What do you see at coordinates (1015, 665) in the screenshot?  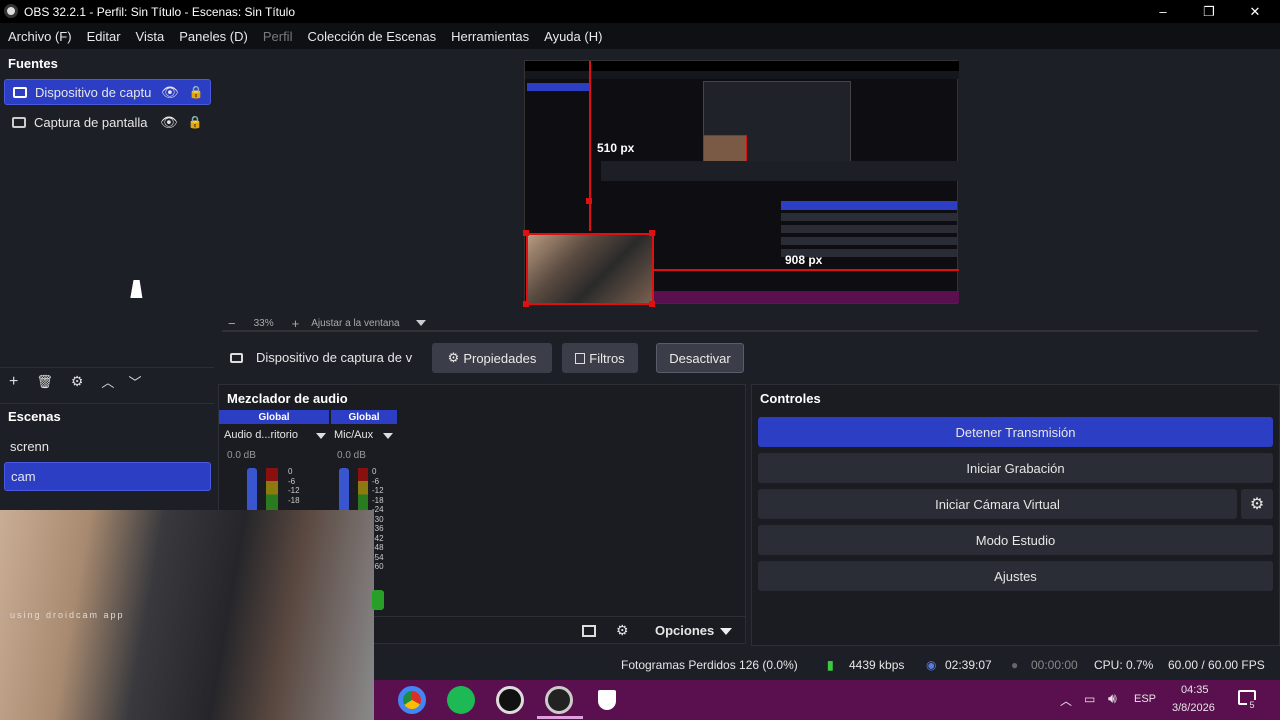 I see `record-icon: ●` at bounding box center [1015, 665].